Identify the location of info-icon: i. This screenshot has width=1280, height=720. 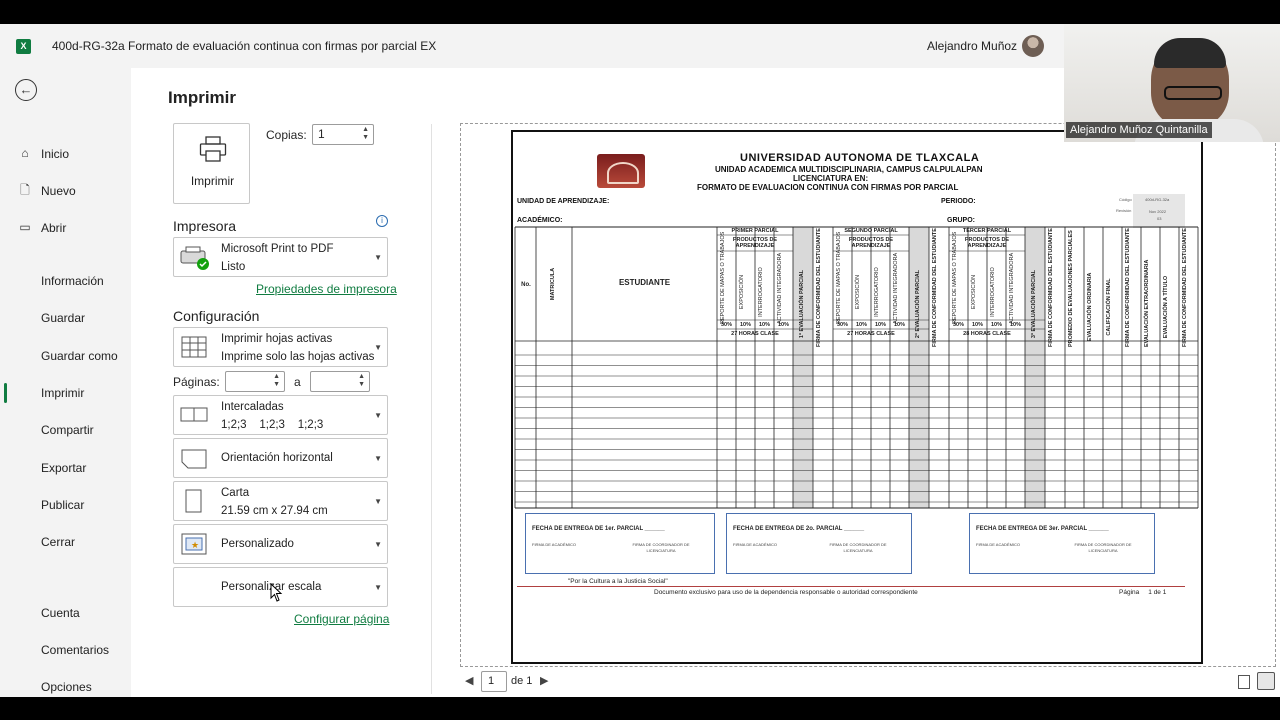
(382, 221).